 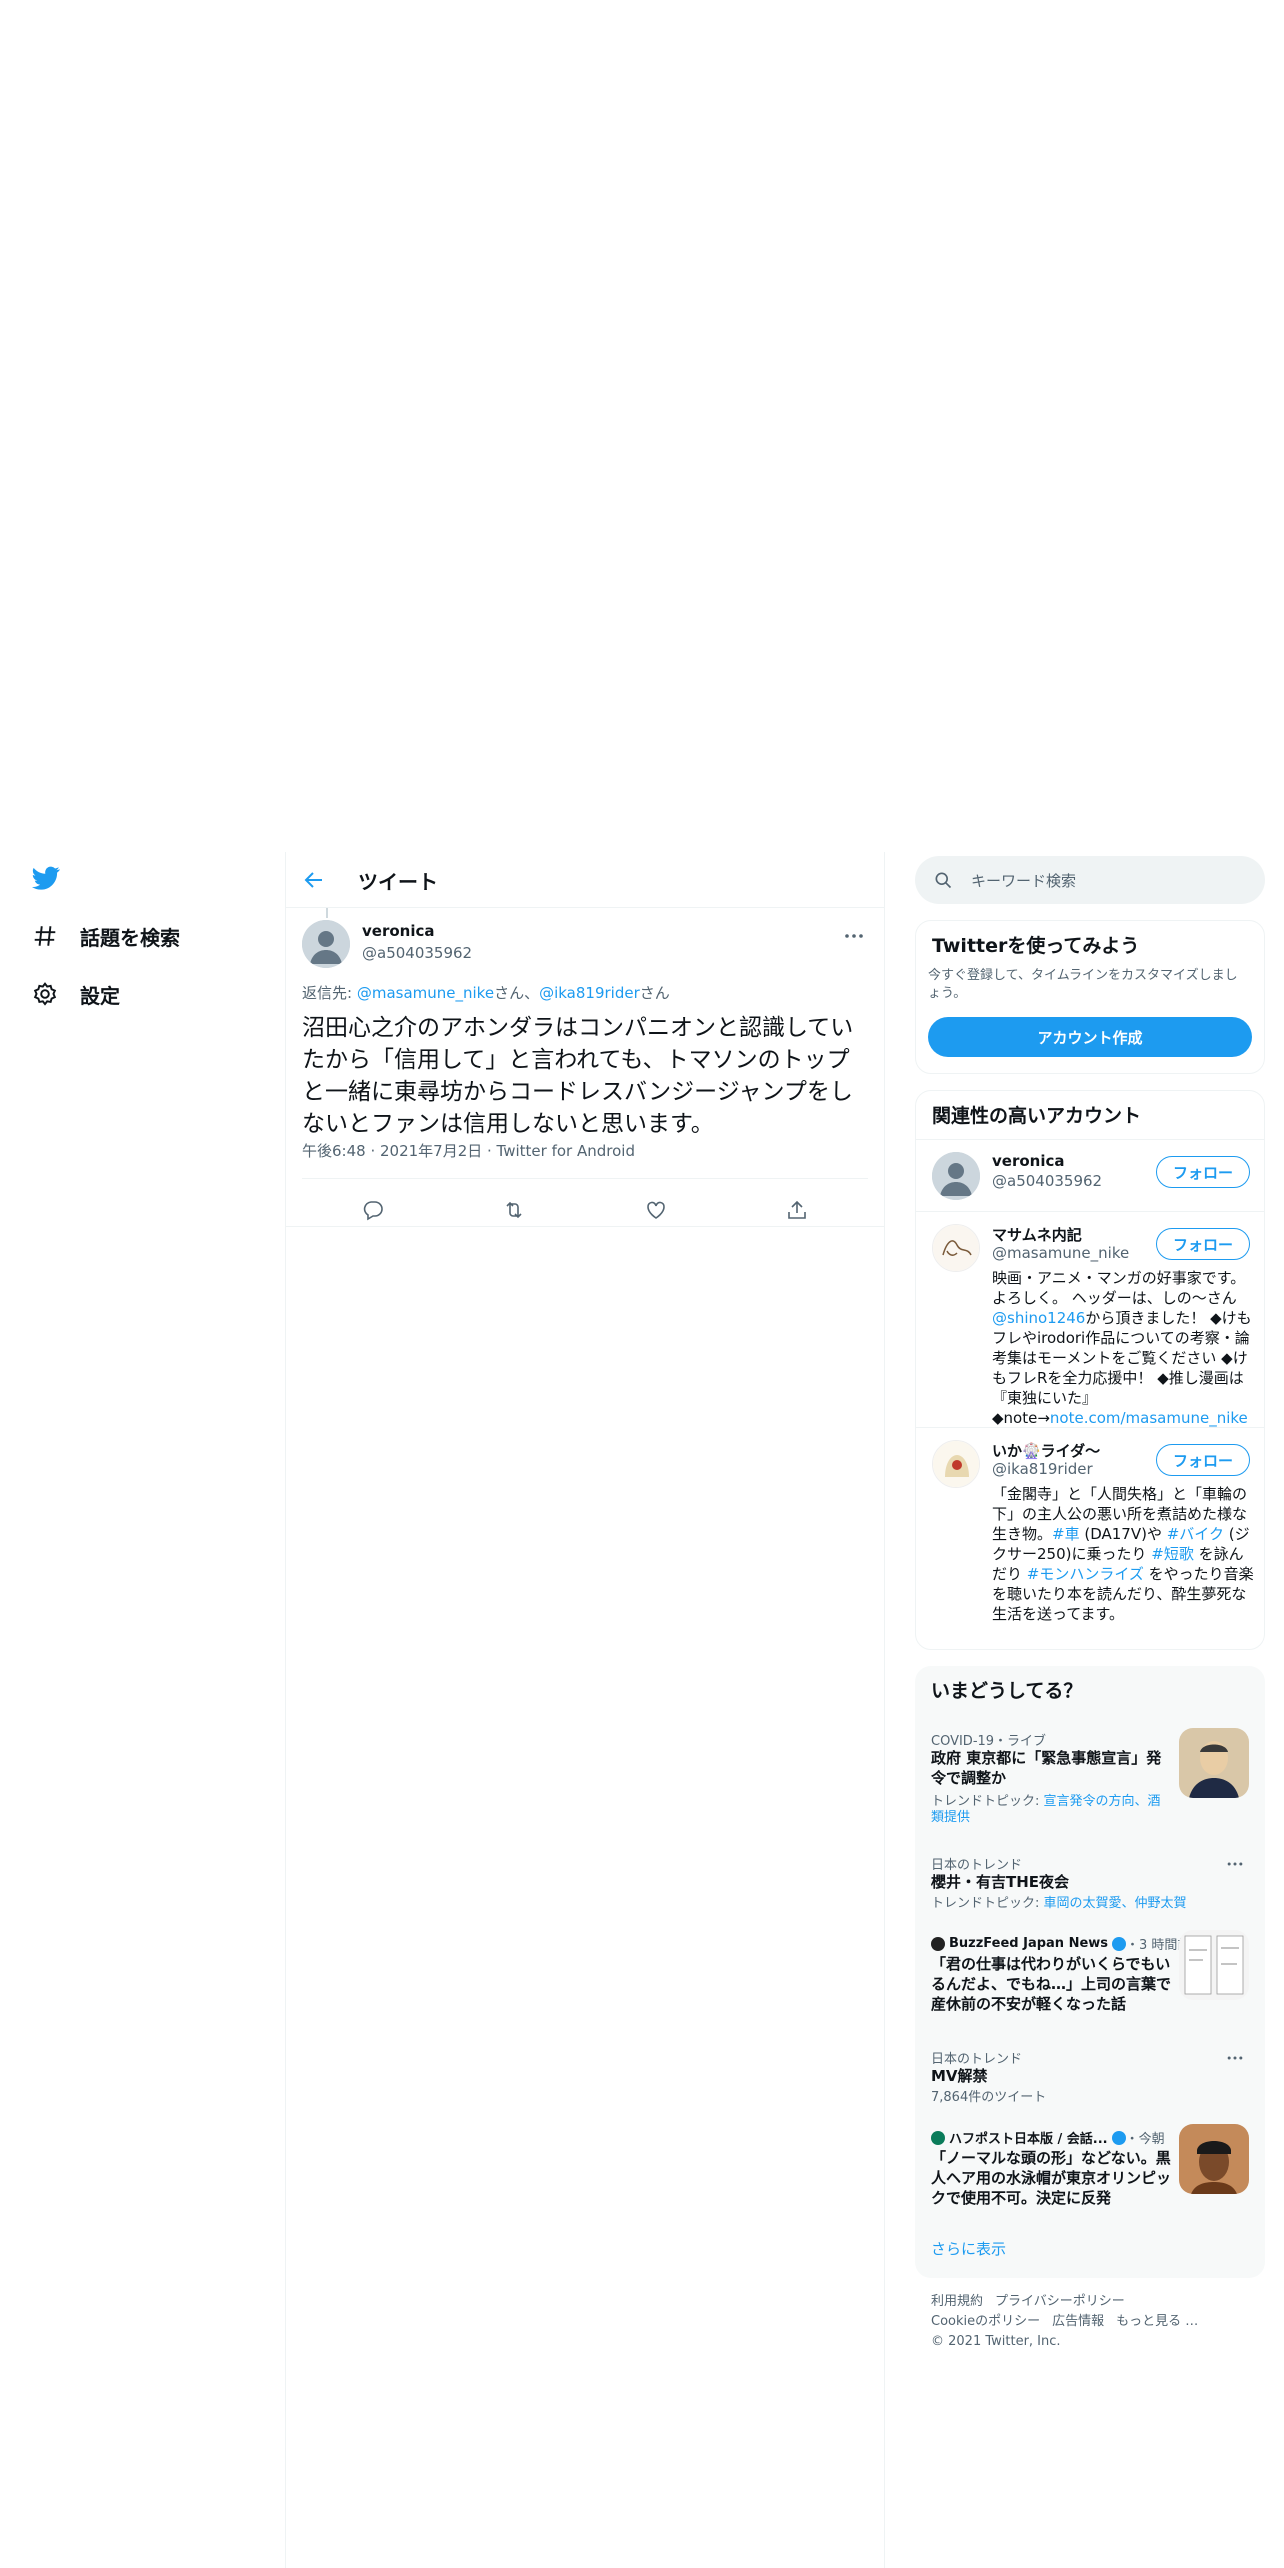 What do you see at coordinates (589, 993) in the screenshot?
I see `reply-user-link: @ika819rider` at bounding box center [589, 993].